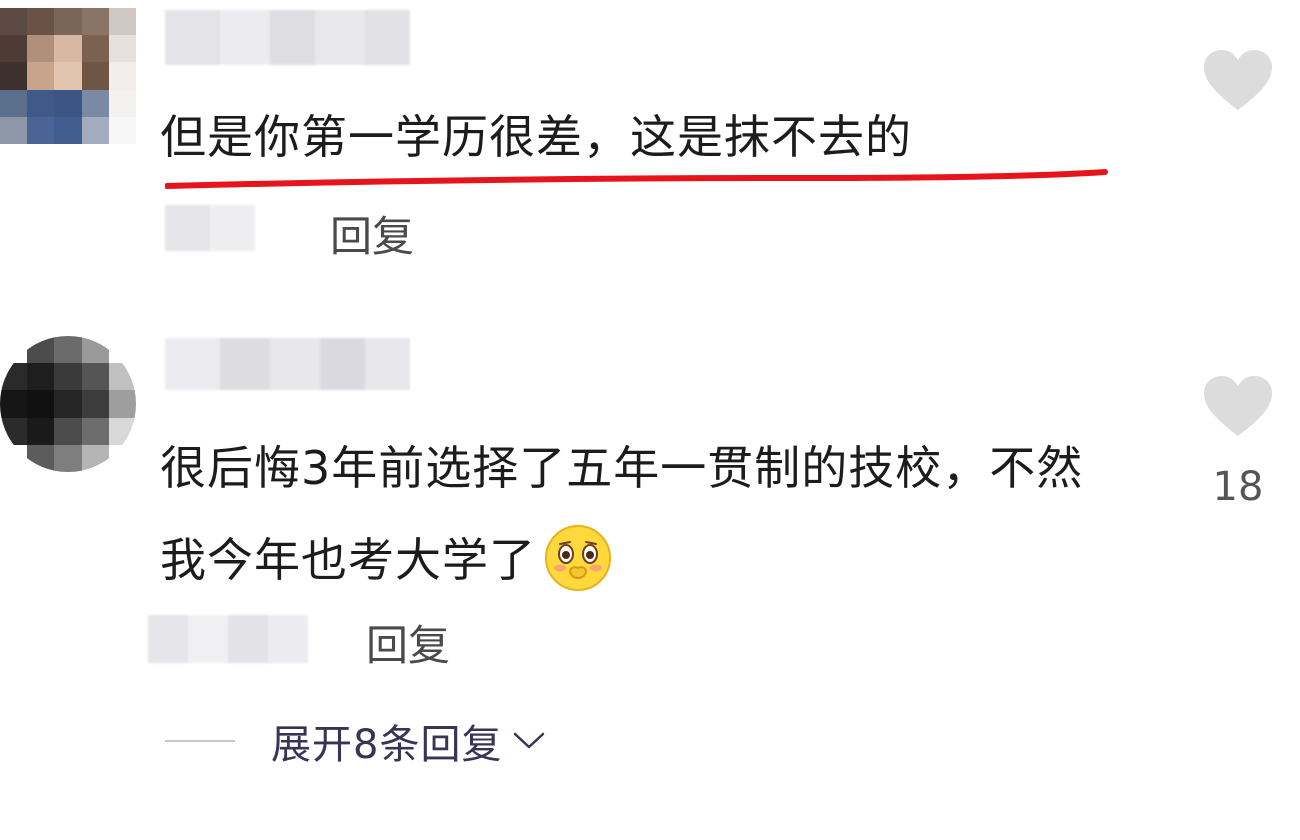 This screenshot has width=1300, height=840. Describe the element at coordinates (387, 745) in the screenshot. I see `expand-replies-label: 展开8条回复` at that location.